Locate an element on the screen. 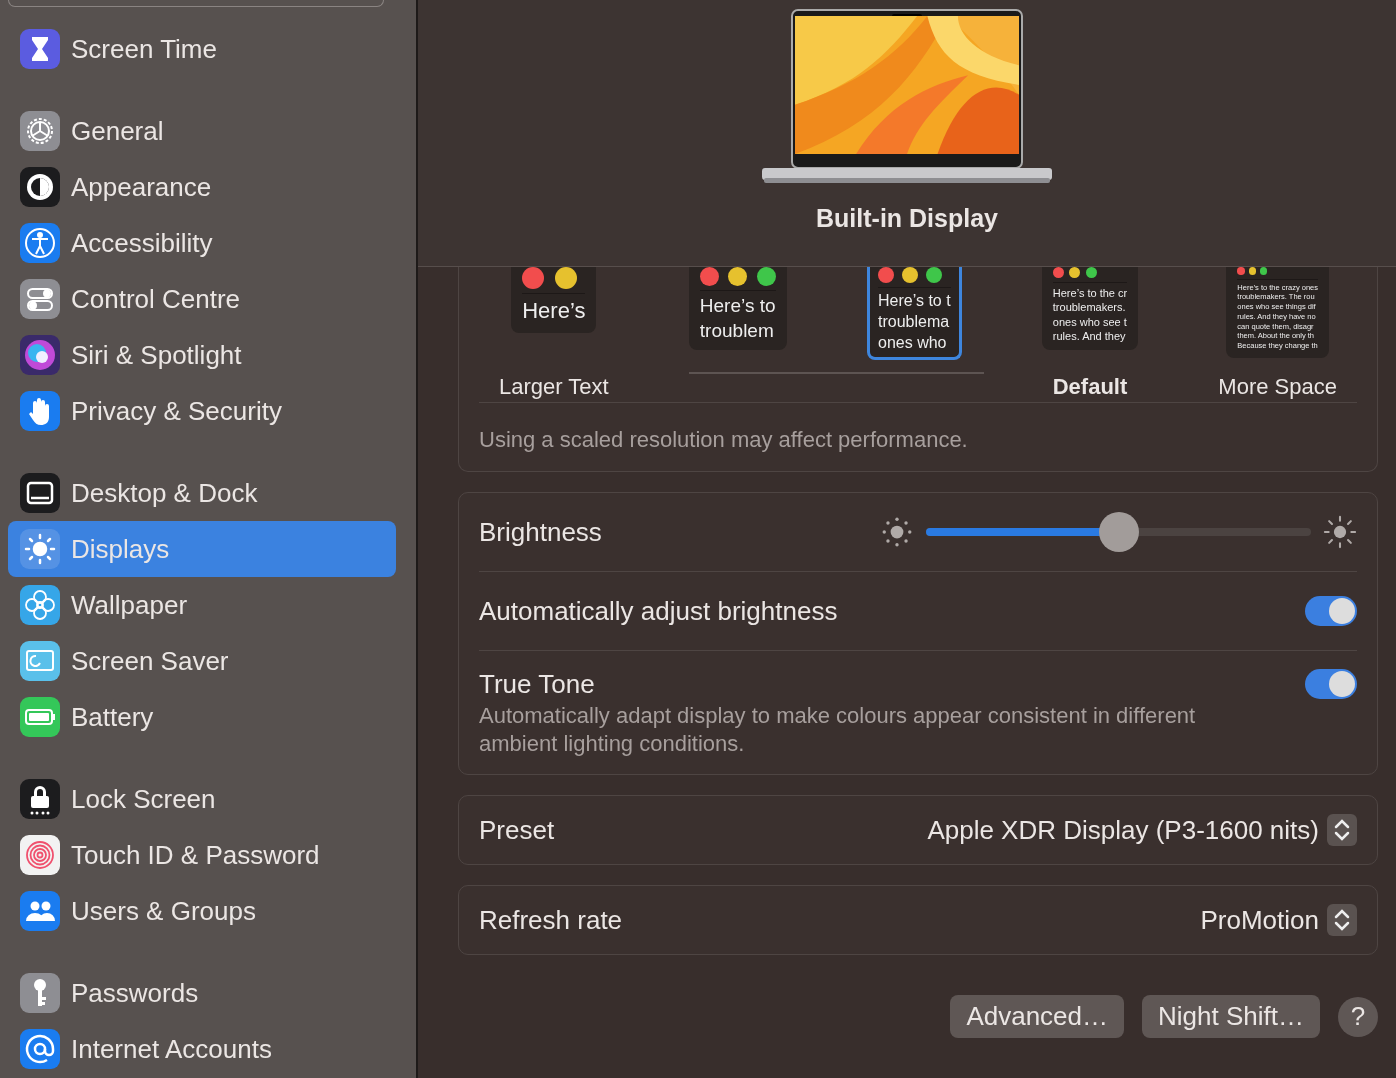 Image resolution: width=1396 pixels, height=1078 pixels. resolution-option: Here’s is located at coordinates (554, 300).